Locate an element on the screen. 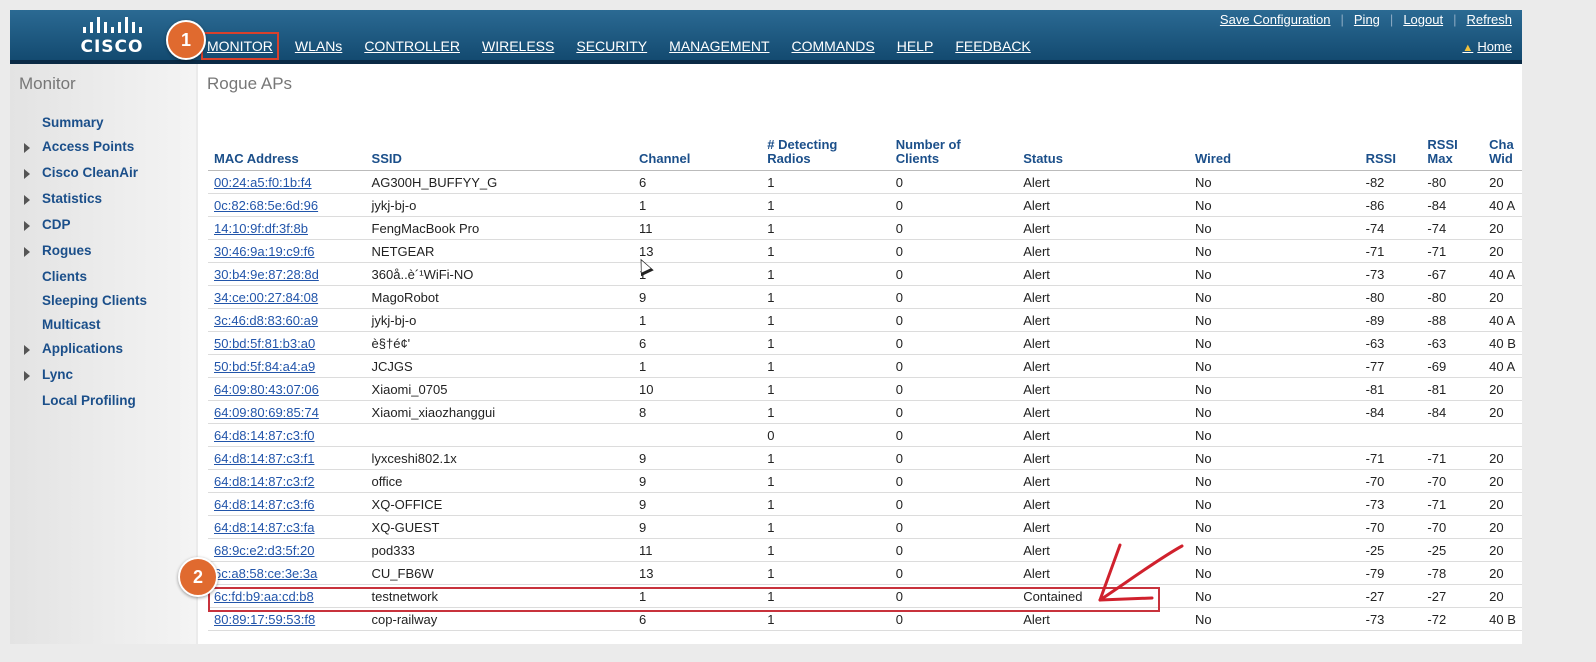 The height and width of the screenshot is (662, 1596). nav-feedback: FEEDBACK is located at coordinates (992, 46).